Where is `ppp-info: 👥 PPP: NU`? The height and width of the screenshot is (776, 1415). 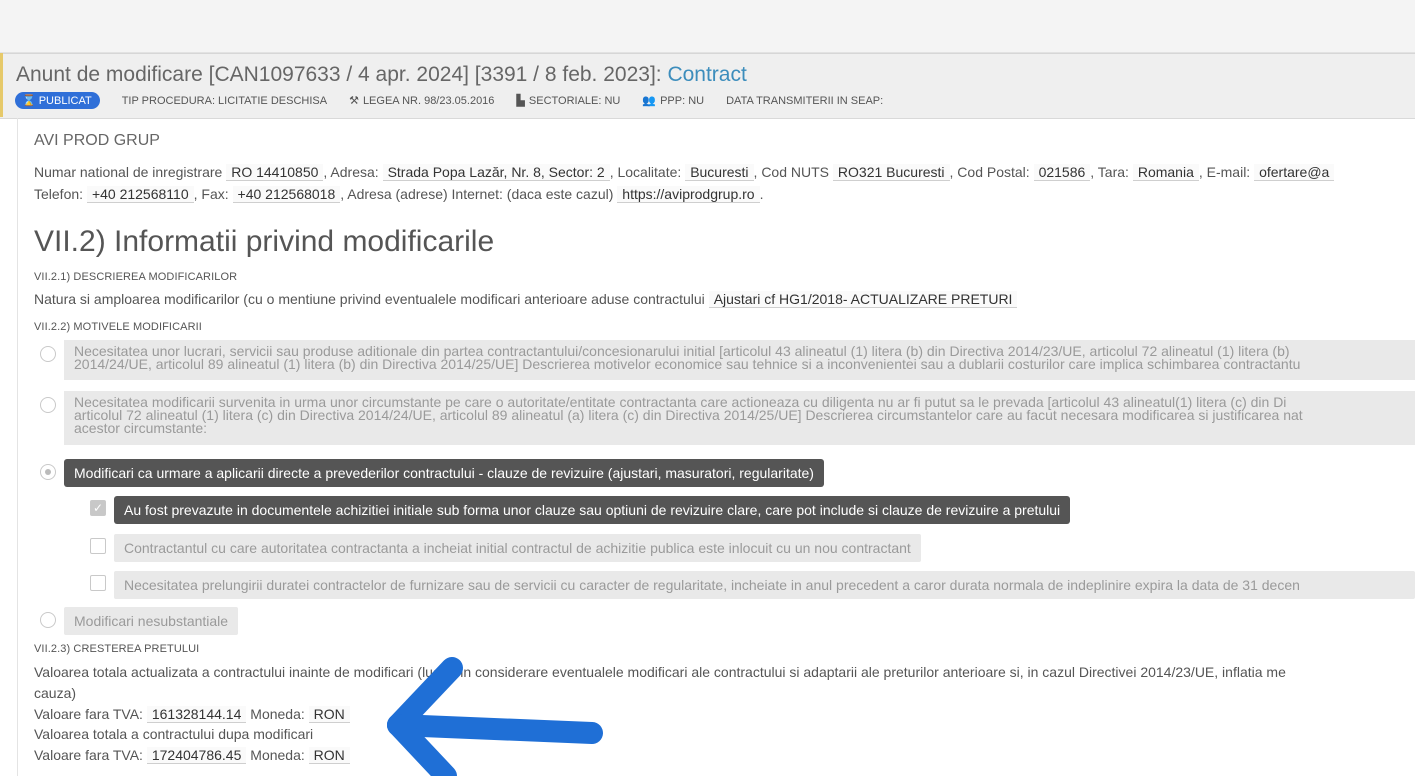 ppp-info: 👥 PPP: NU is located at coordinates (673, 101).